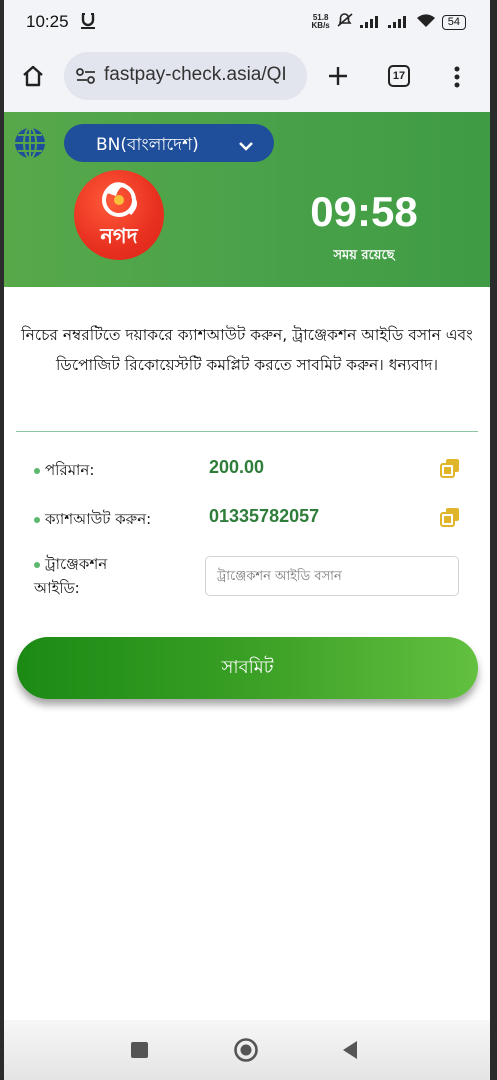  What do you see at coordinates (246, 146) in the screenshot?
I see `chevron-down-icon` at bounding box center [246, 146].